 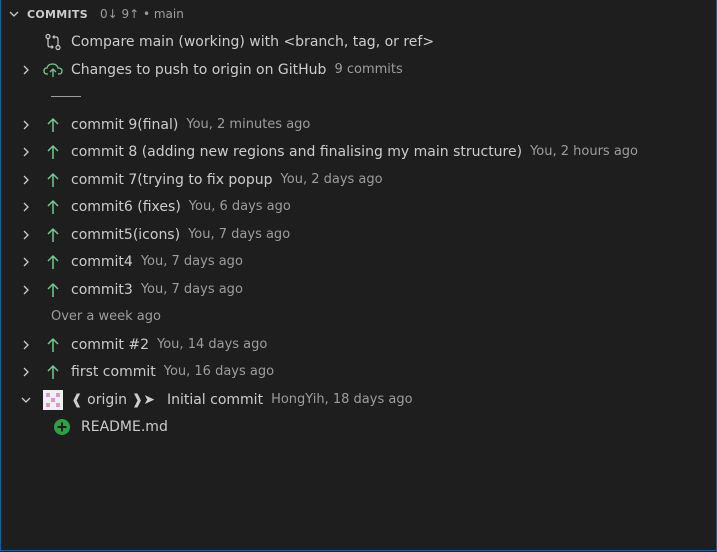 What do you see at coordinates (358, 234) in the screenshot?
I see `commit-row: commit5(icons) You, 7 days ago` at bounding box center [358, 234].